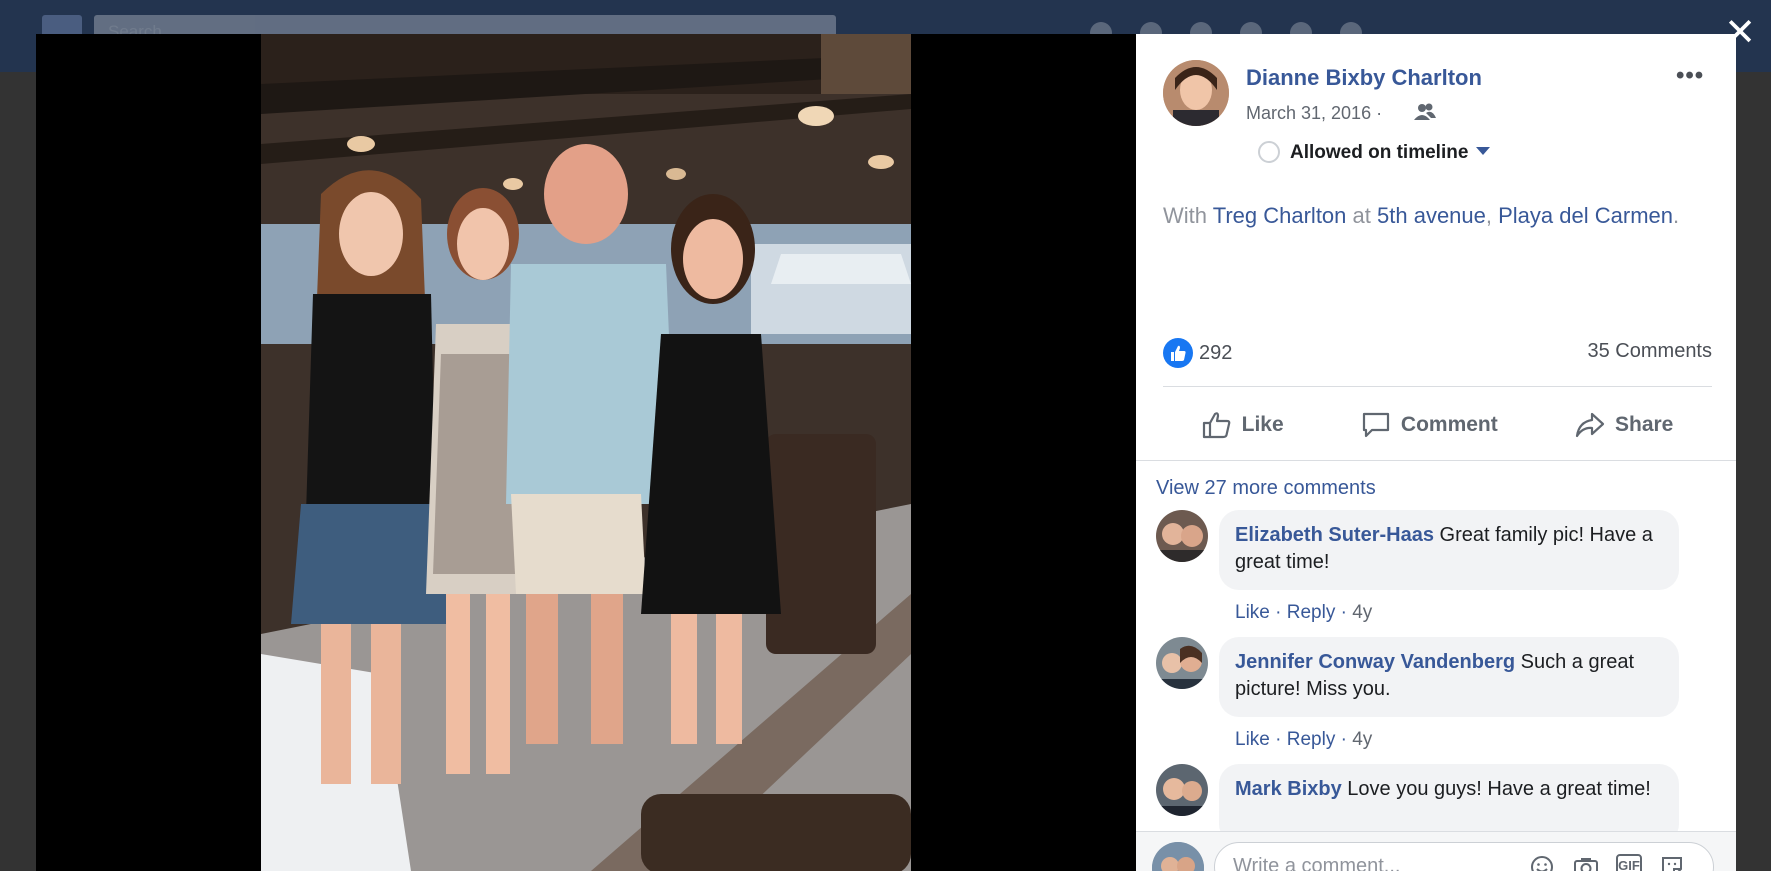 Image resolution: width=1771 pixels, height=871 pixels. What do you see at coordinates (1266, 488) in the screenshot?
I see `view-more-comments-link: View 27 more comments` at bounding box center [1266, 488].